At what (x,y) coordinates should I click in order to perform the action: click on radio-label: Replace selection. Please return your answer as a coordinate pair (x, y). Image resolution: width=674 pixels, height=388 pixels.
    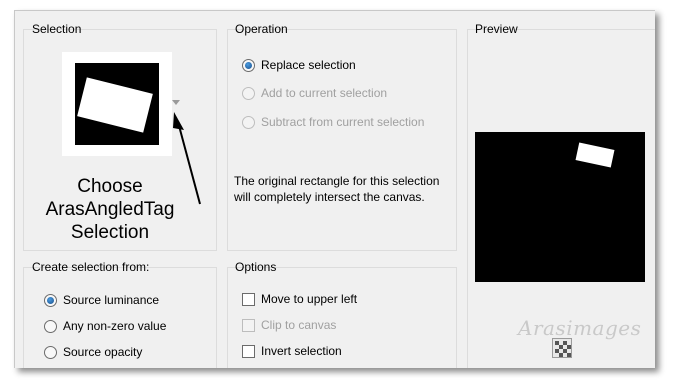
    Looking at the image, I should click on (308, 65).